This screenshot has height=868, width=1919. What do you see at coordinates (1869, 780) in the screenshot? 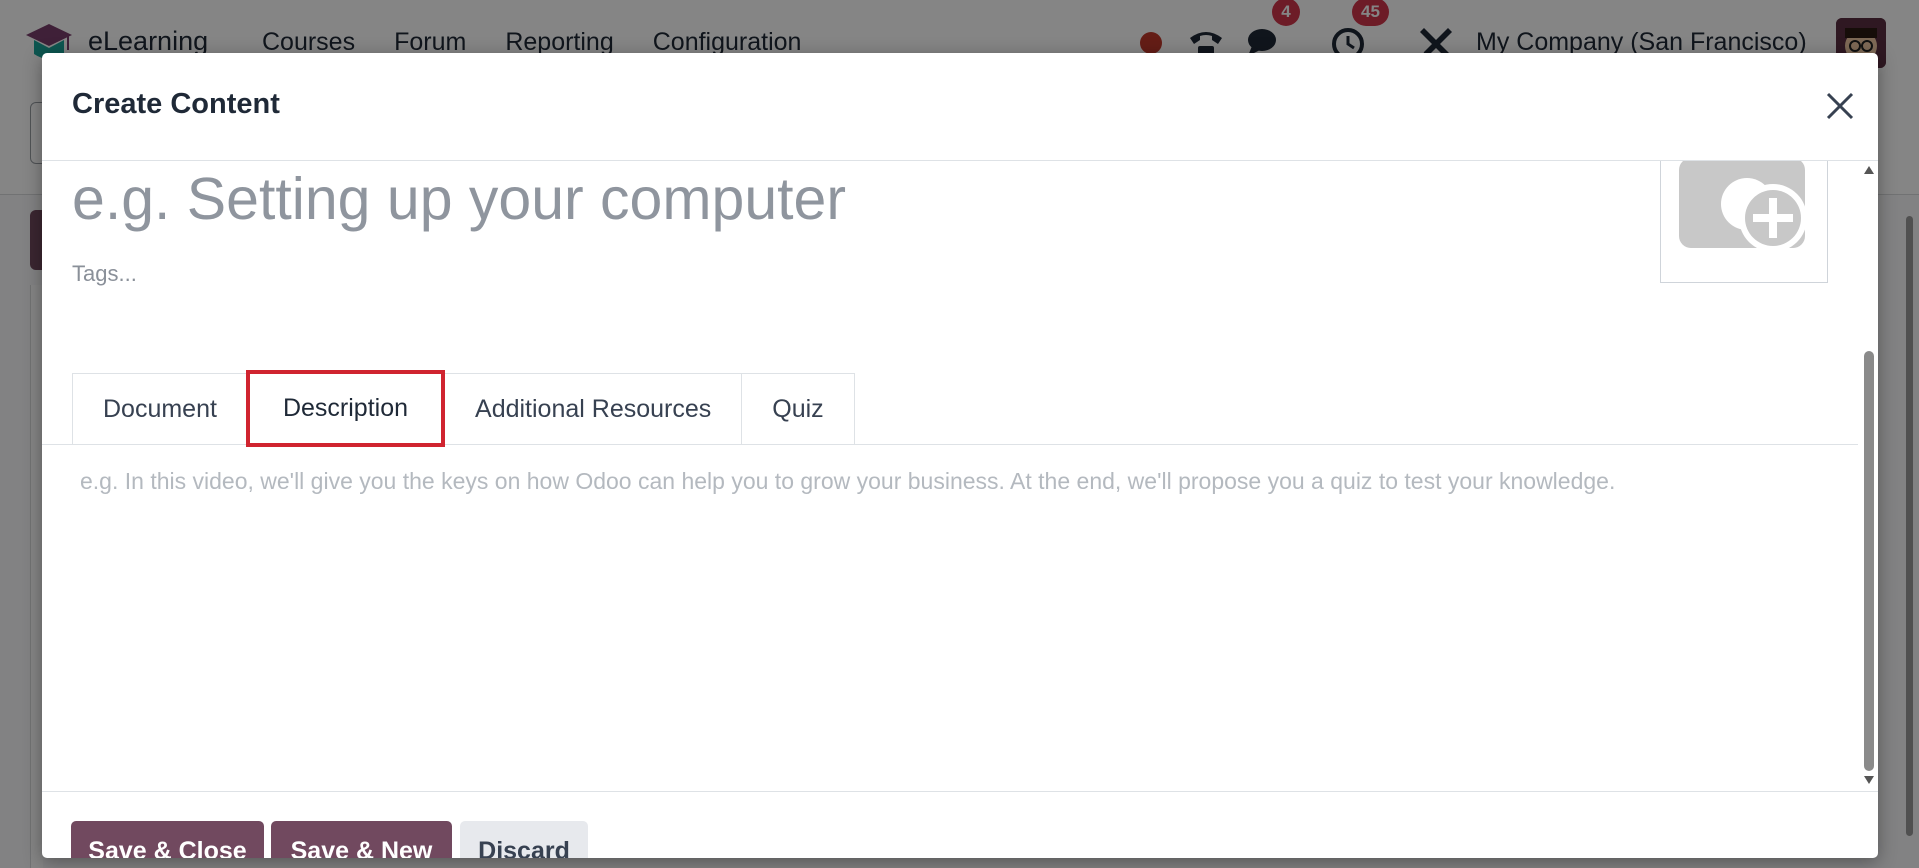
I see `scroll-down-arrow-icon` at bounding box center [1869, 780].